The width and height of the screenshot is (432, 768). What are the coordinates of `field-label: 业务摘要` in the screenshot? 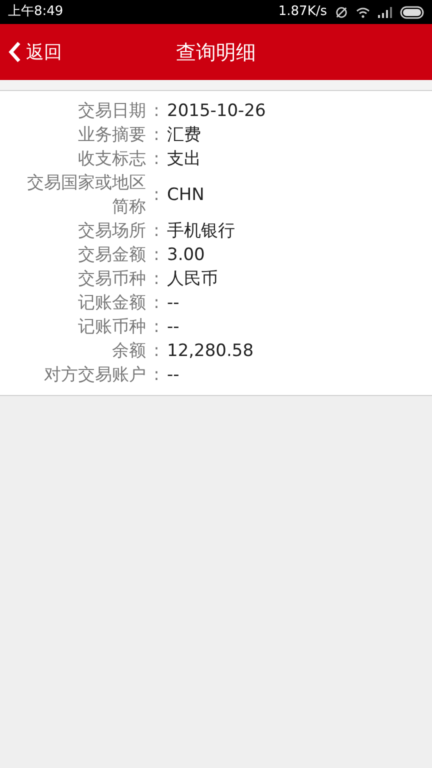 It's located at (111, 135).